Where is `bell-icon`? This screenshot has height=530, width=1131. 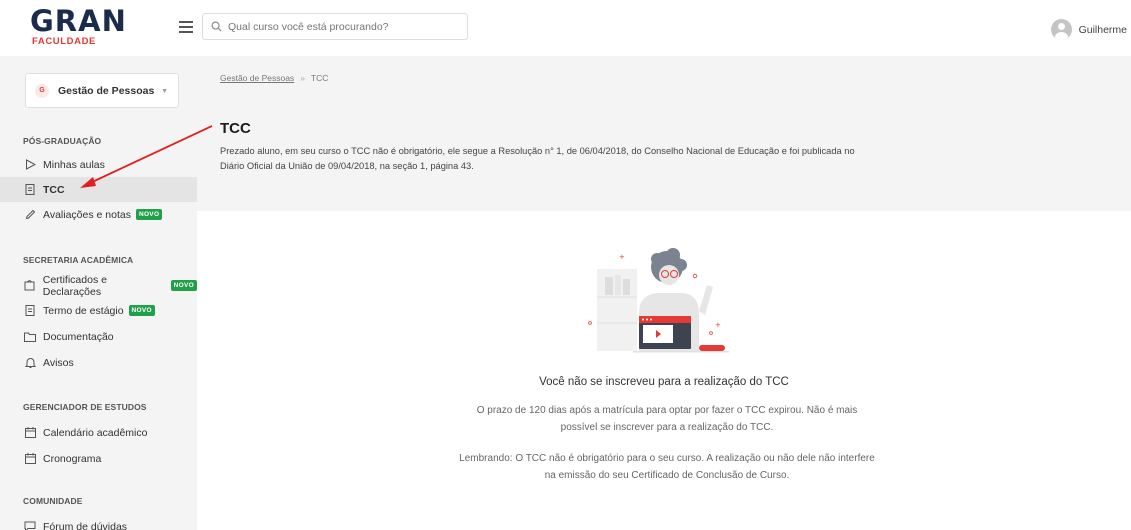 bell-icon is located at coordinates (30, 363).